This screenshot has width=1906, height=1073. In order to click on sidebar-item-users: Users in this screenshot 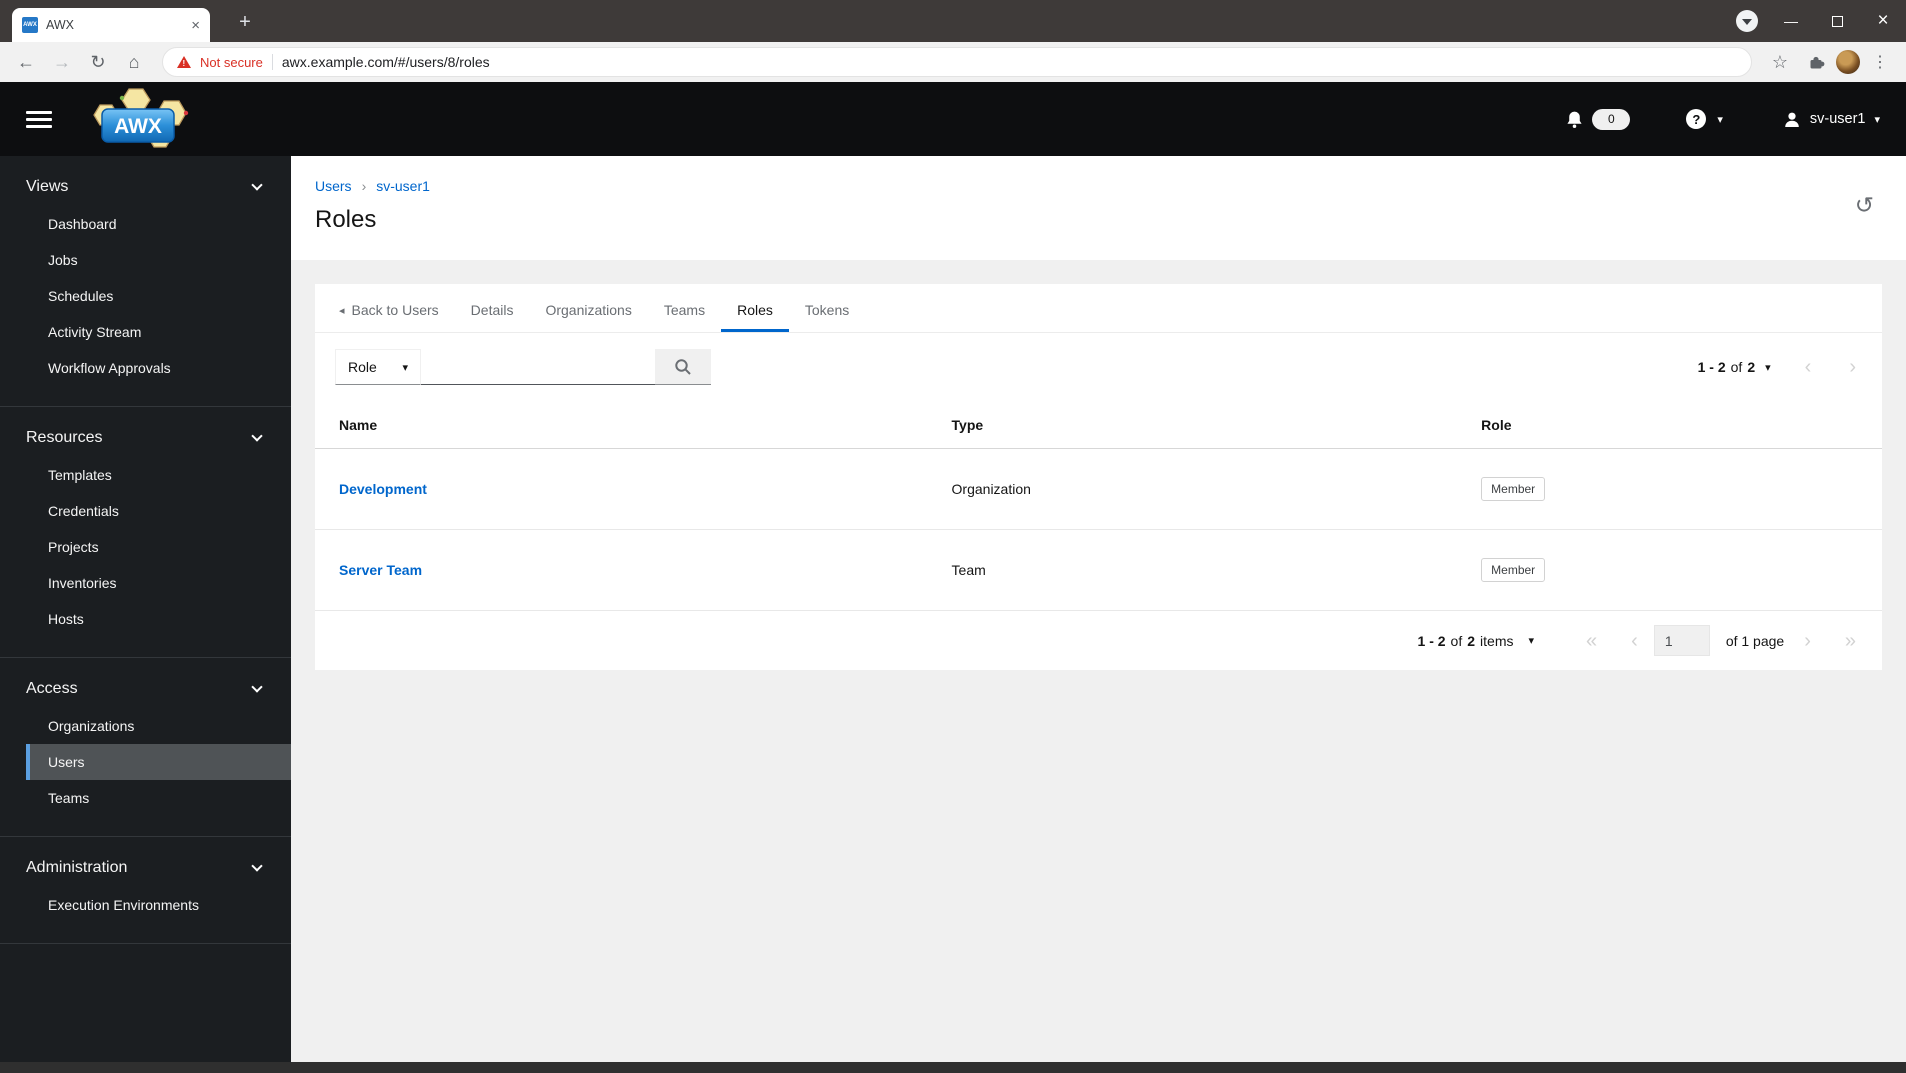, I will do `click(158, 762)`.